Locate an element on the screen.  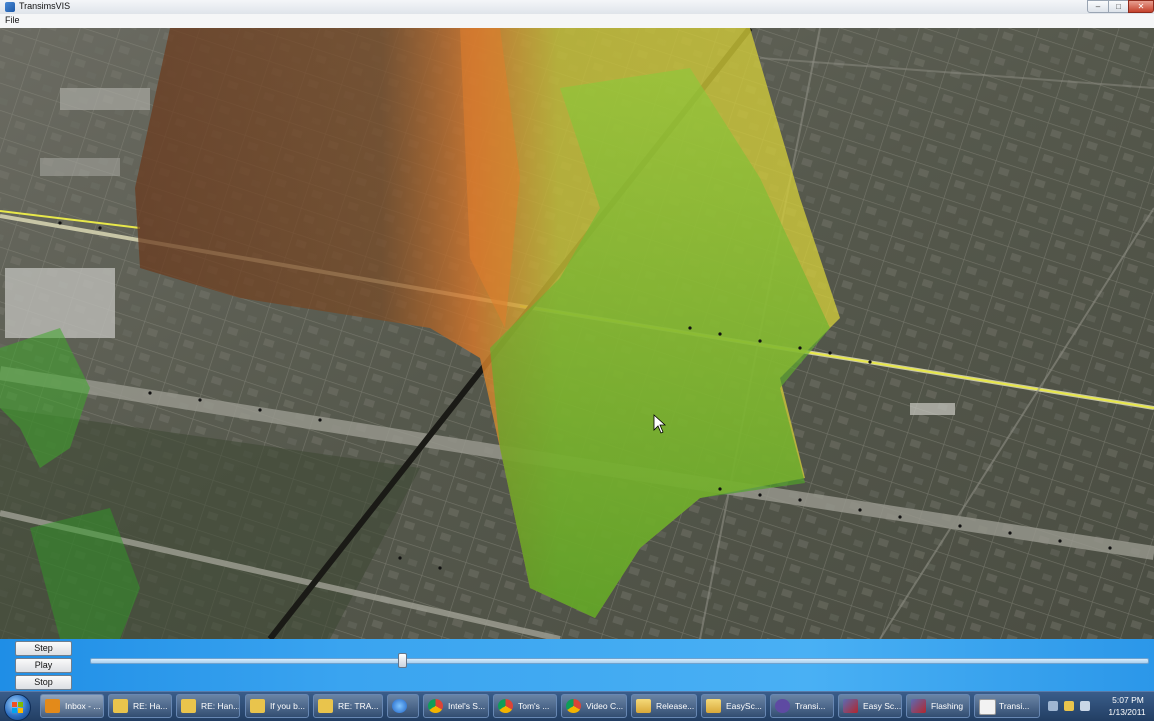
menu-file: File is located at coordinates (12, 20).